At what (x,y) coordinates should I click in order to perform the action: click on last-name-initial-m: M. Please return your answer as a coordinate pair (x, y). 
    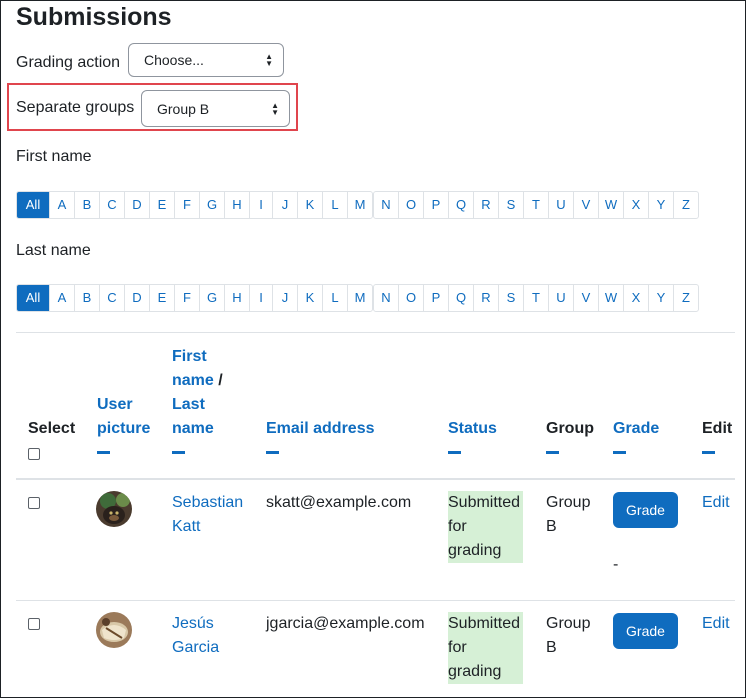
    Looking at the image, I should click on (360, 298).